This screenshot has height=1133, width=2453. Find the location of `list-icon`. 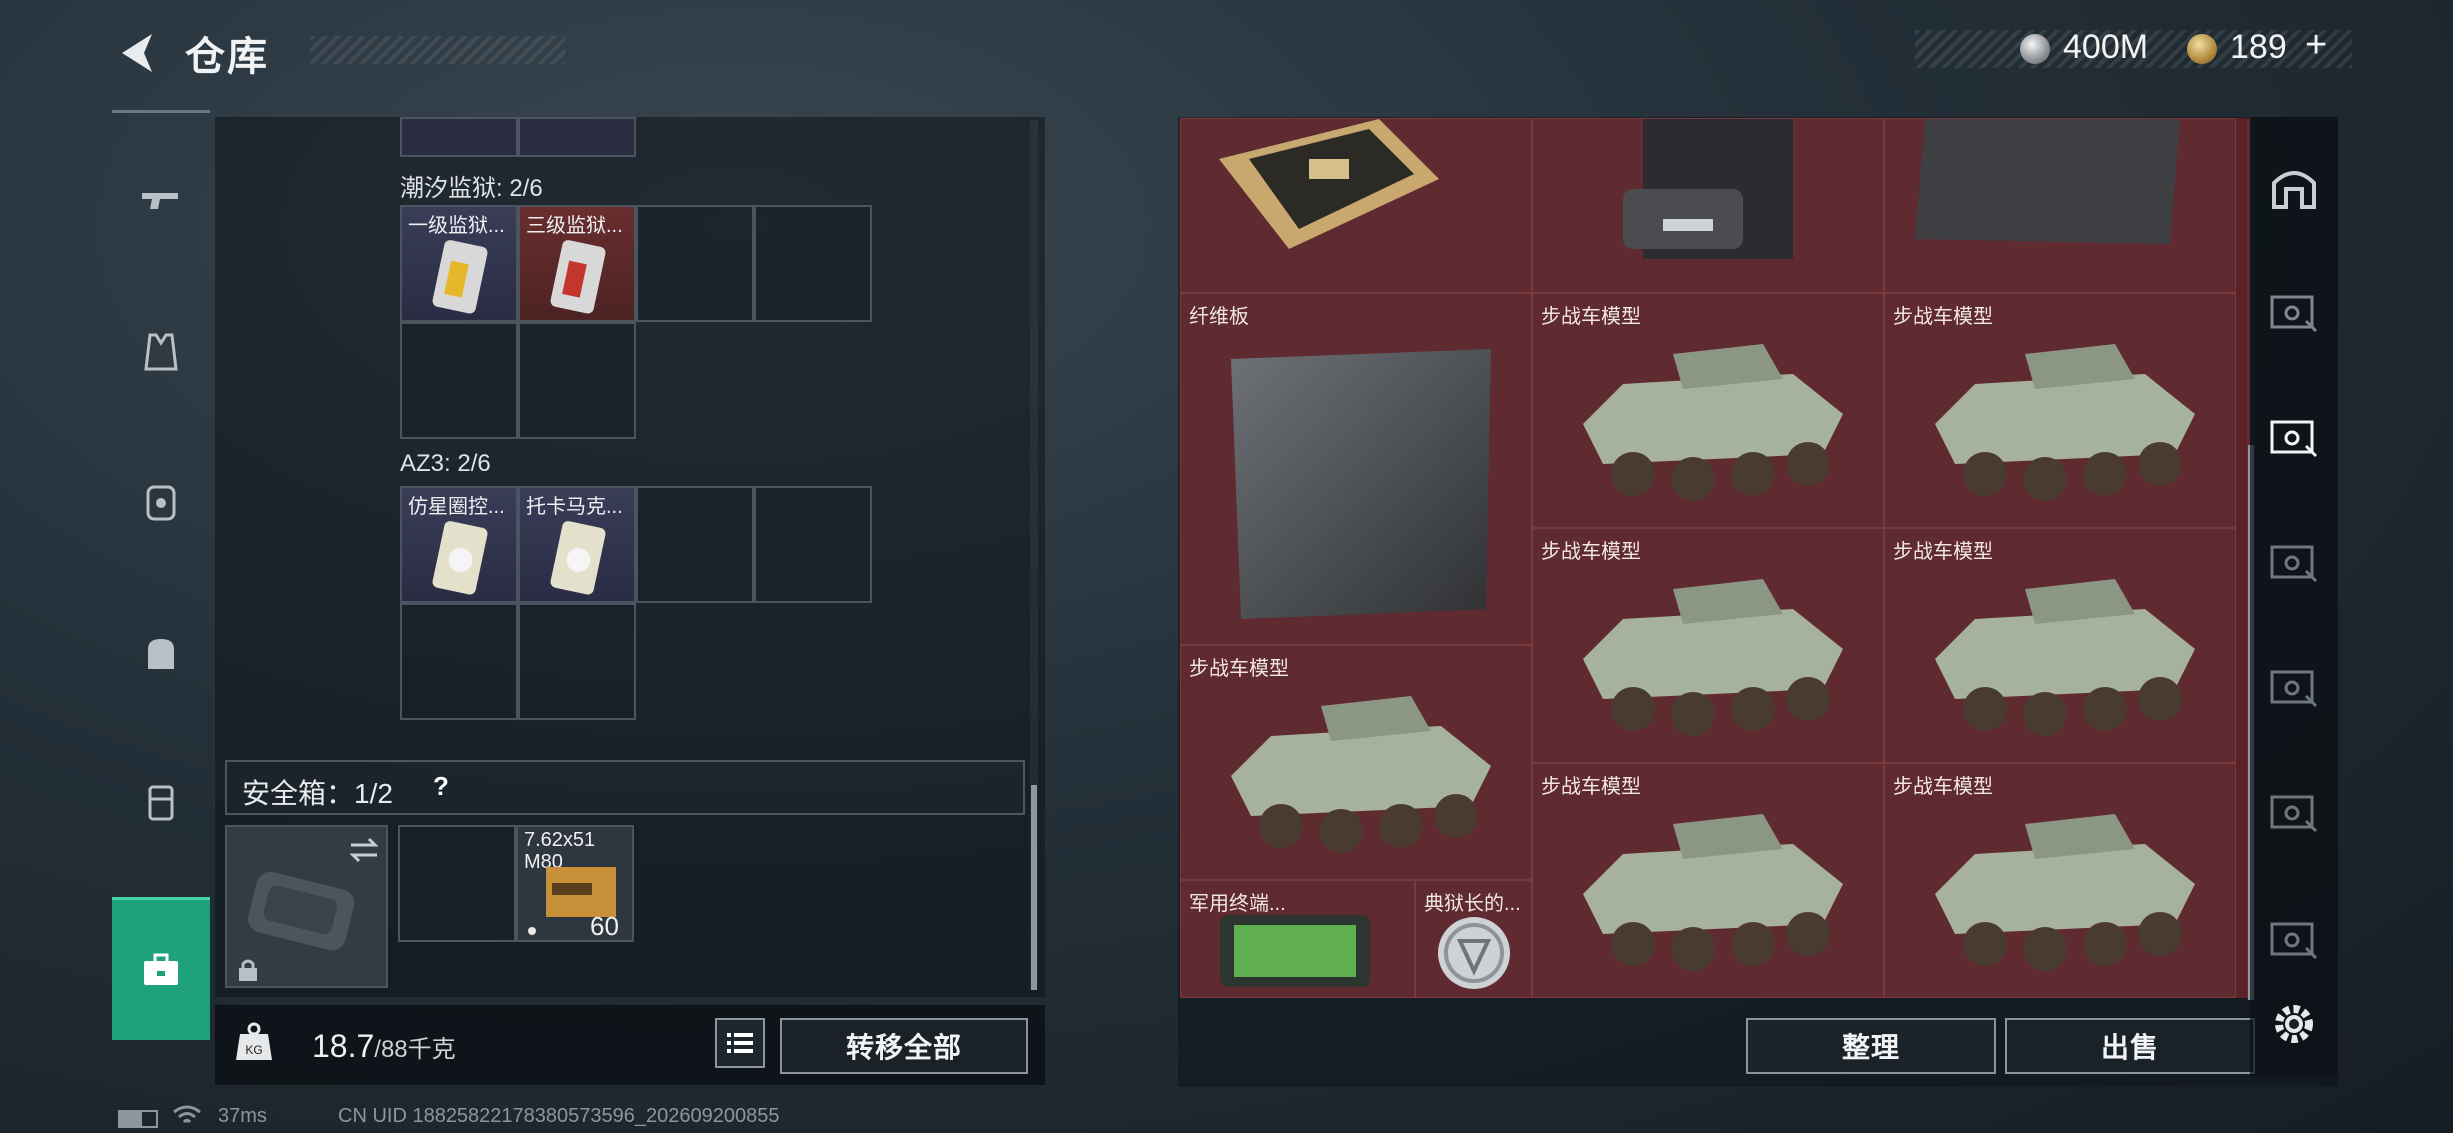

list-icon is located at coordinates (740, 1043).